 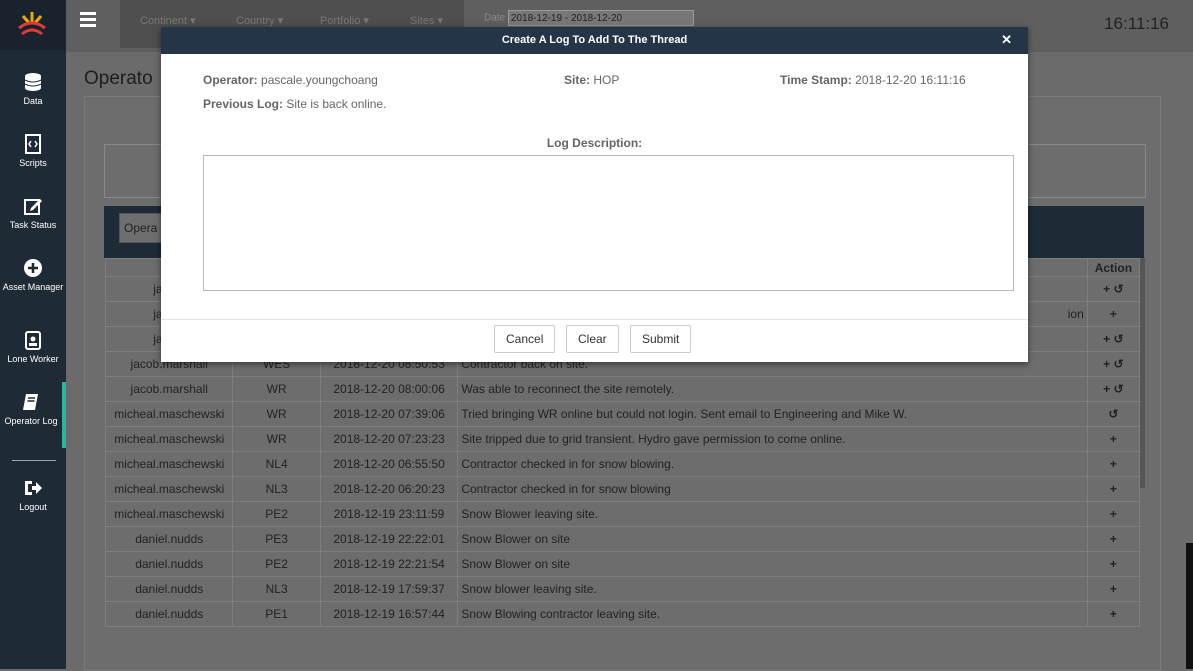 What do you see at coordinates (594, 40) in the screenshot?
I see `modal-header: Create A Log To Add To The Thread ✕` at bounding box center [594, 40].